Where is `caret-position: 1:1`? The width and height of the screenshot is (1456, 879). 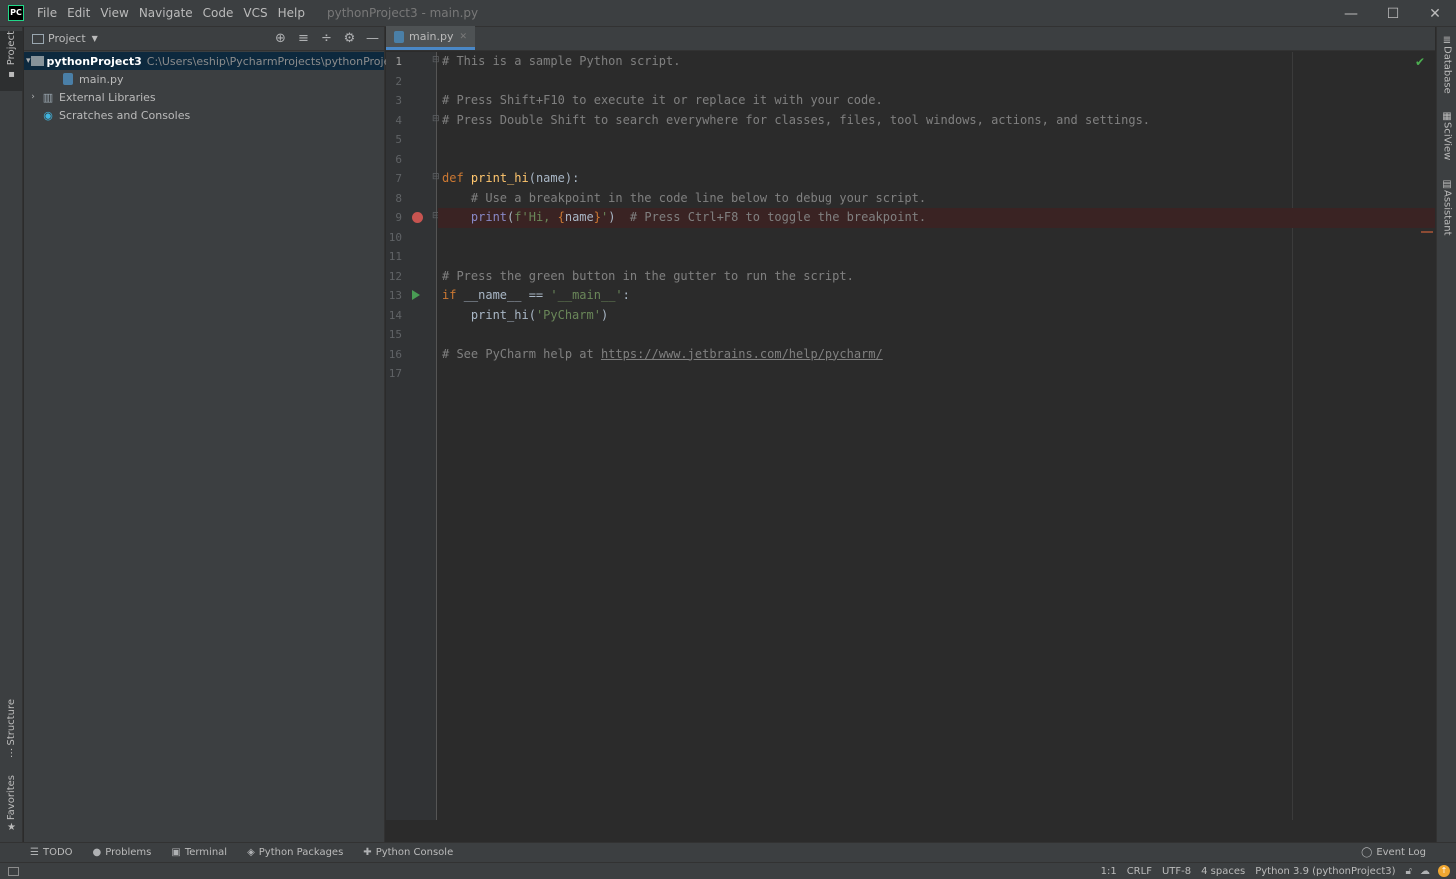 caret-position: 1:1 is located at coordinates (1109, 871).